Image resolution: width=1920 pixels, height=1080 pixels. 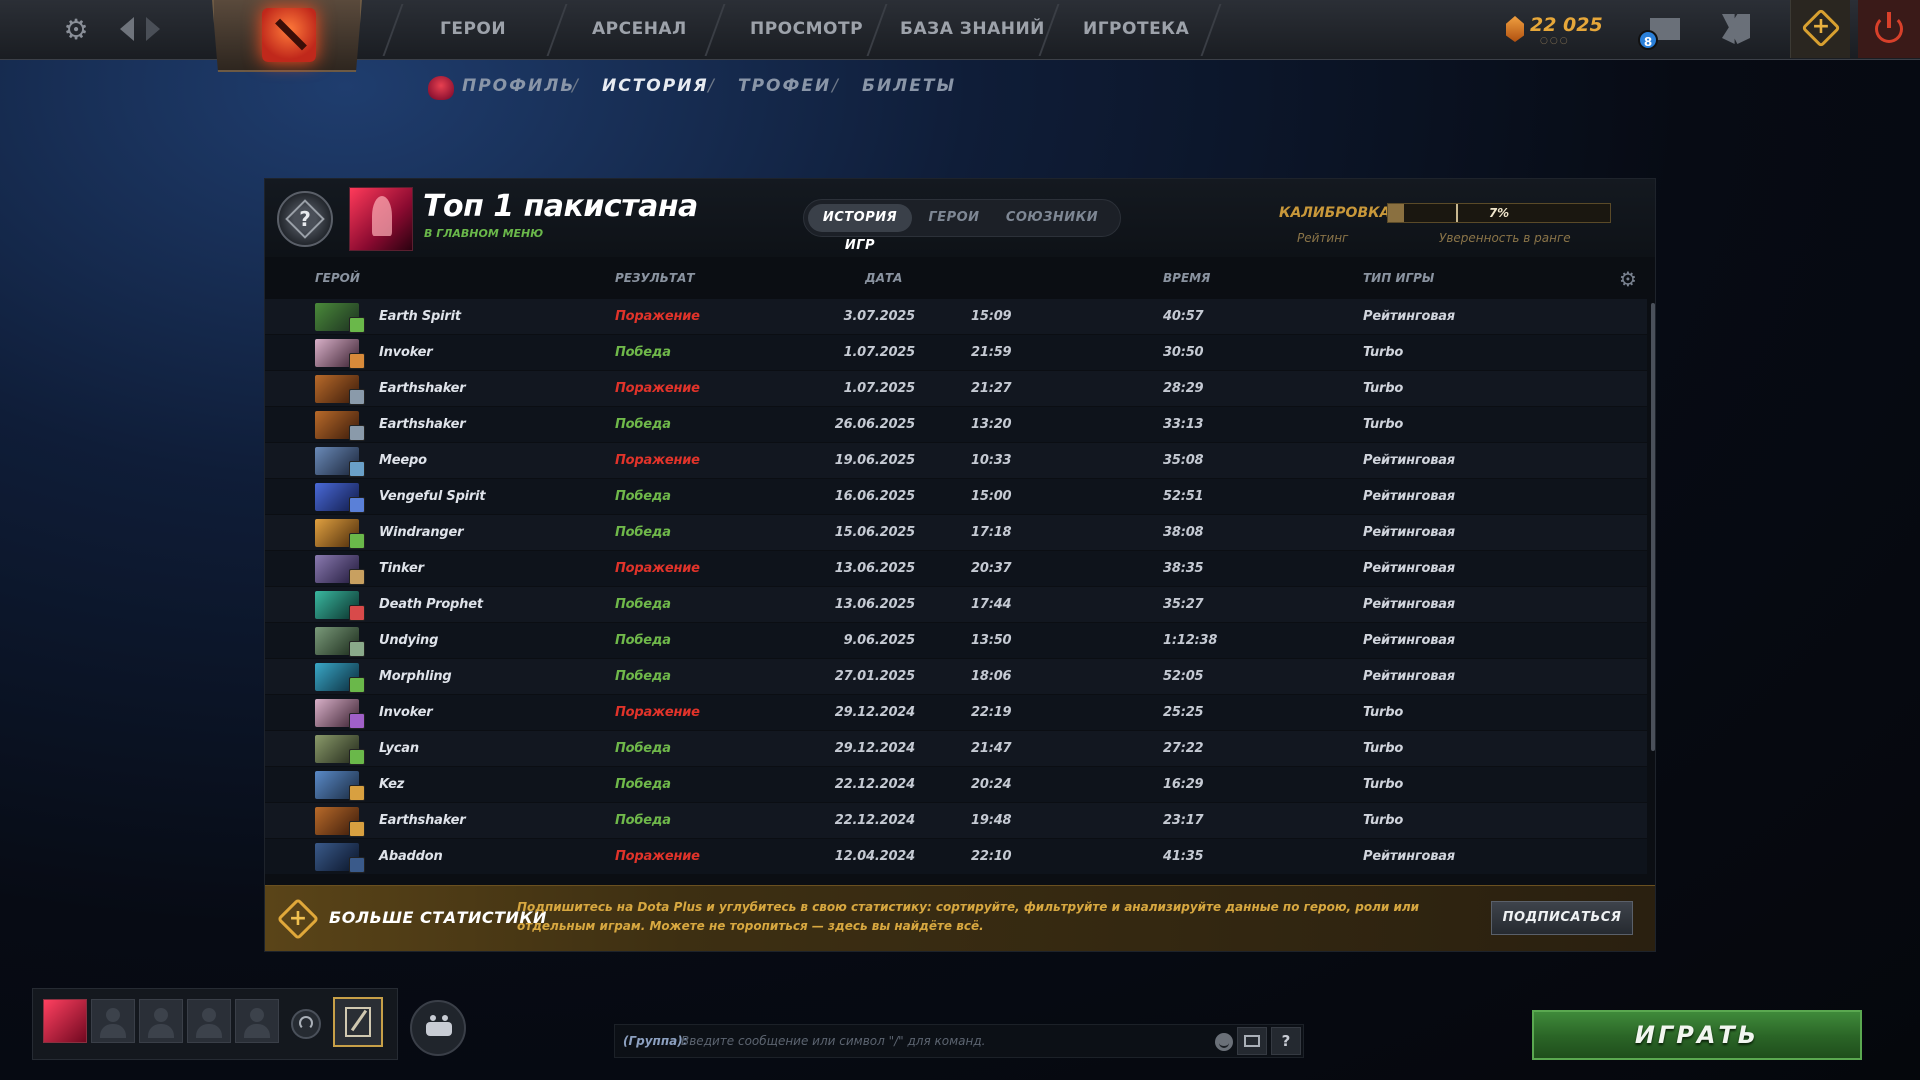 I want to click on table-row: Kez Победа 22.12.2024 20:24 16:29 Turbo, so click(x=956, y=785).